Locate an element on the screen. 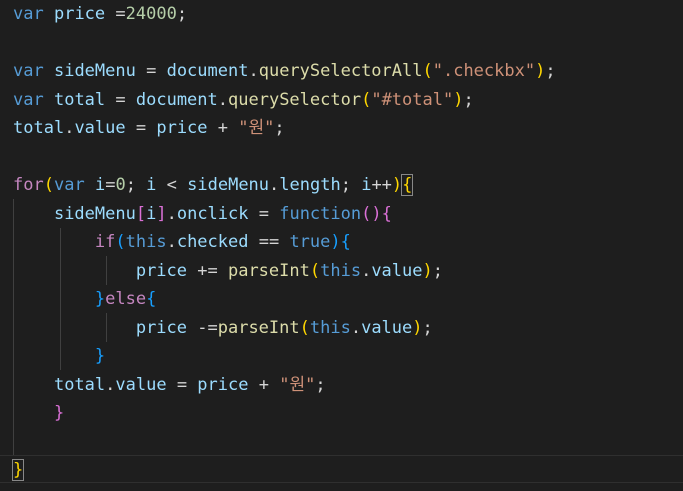 This screenshot has width=683, height=491. code-line: if(this.checked == true){ is located at coordinates (182, 242).